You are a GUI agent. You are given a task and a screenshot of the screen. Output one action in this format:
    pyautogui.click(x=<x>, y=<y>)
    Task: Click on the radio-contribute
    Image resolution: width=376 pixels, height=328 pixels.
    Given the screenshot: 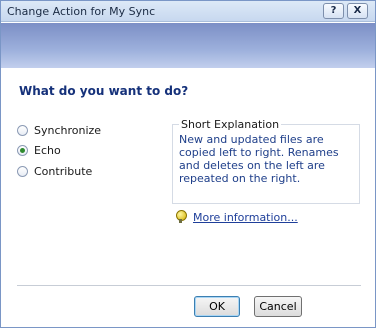 What is the action you would take?
    pyautogui.click(x=22, y=171)
    